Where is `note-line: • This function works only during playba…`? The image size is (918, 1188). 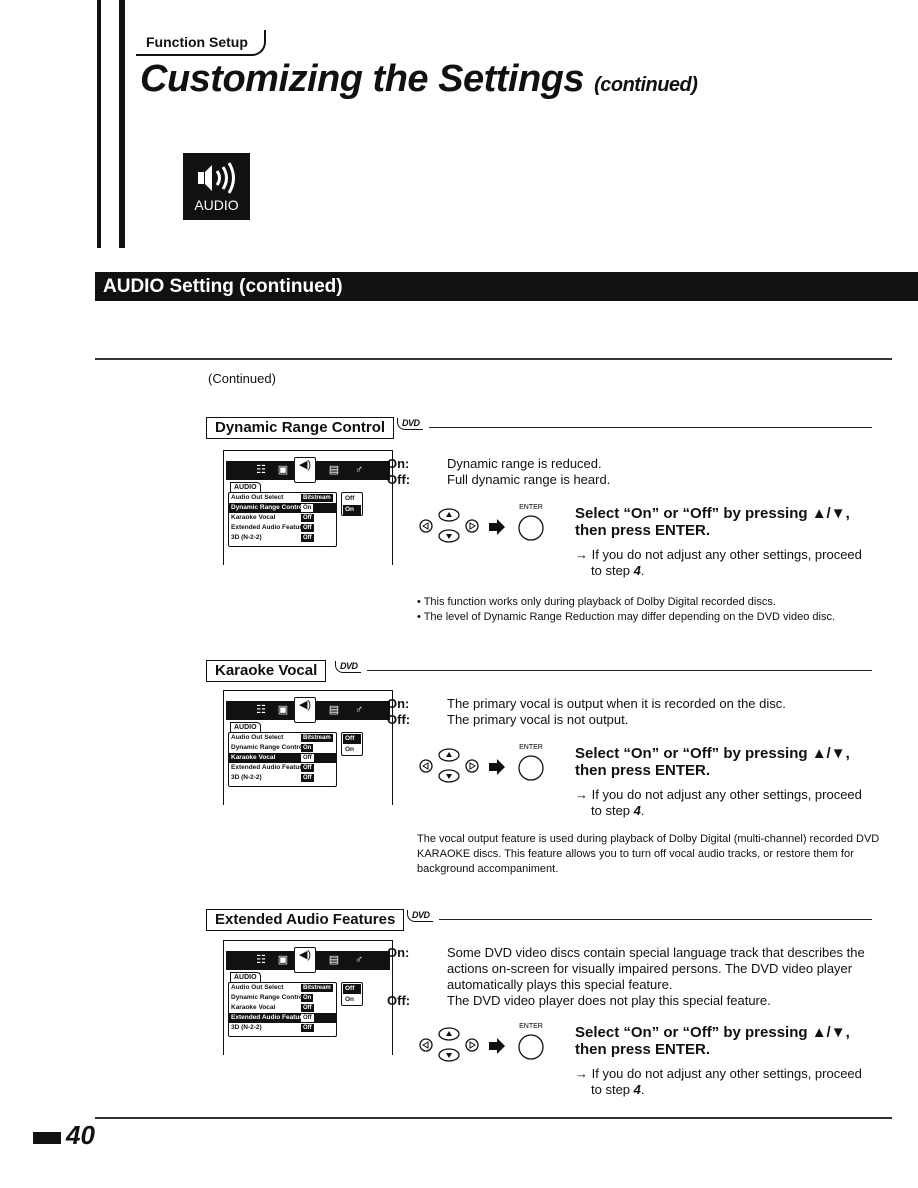 note-line: • This function works only during playba… is located at coordinates (596, 602).